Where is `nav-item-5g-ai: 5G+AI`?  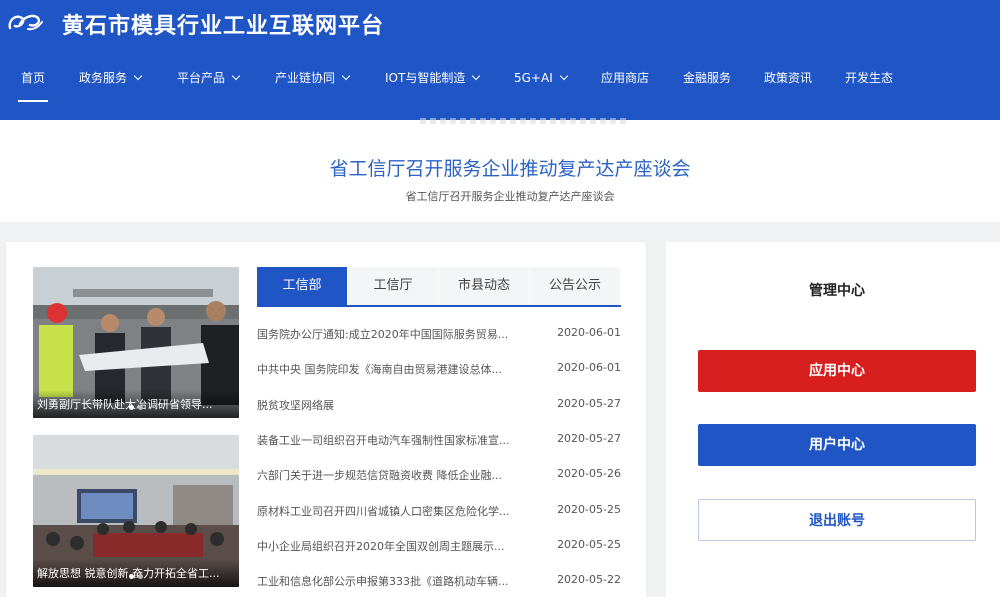
nav-item-5g-ai: 5G+AI is located at coordinates (541, 81).